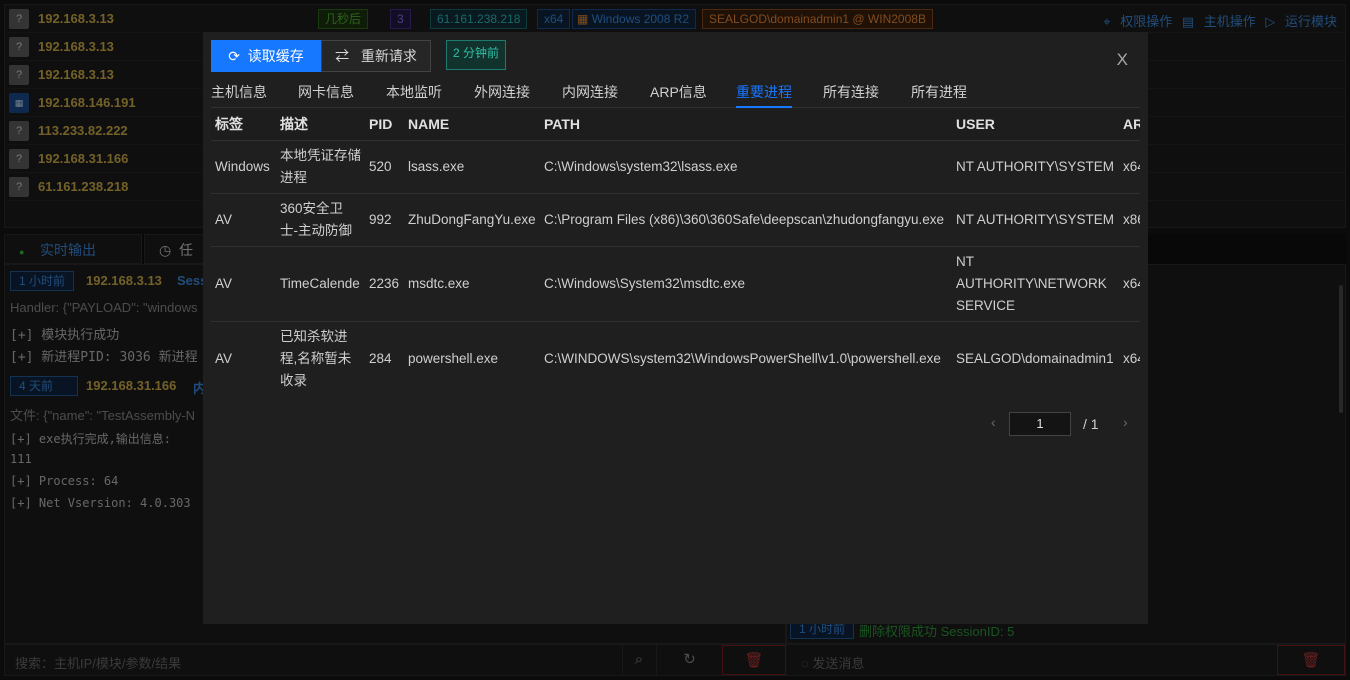 Image resolution: width=1350 pixels, height=680 pixels. Describe the element at coordinates (939, 92) in the screenshot. I see `tab-all-processes: 所有进程` at that location.